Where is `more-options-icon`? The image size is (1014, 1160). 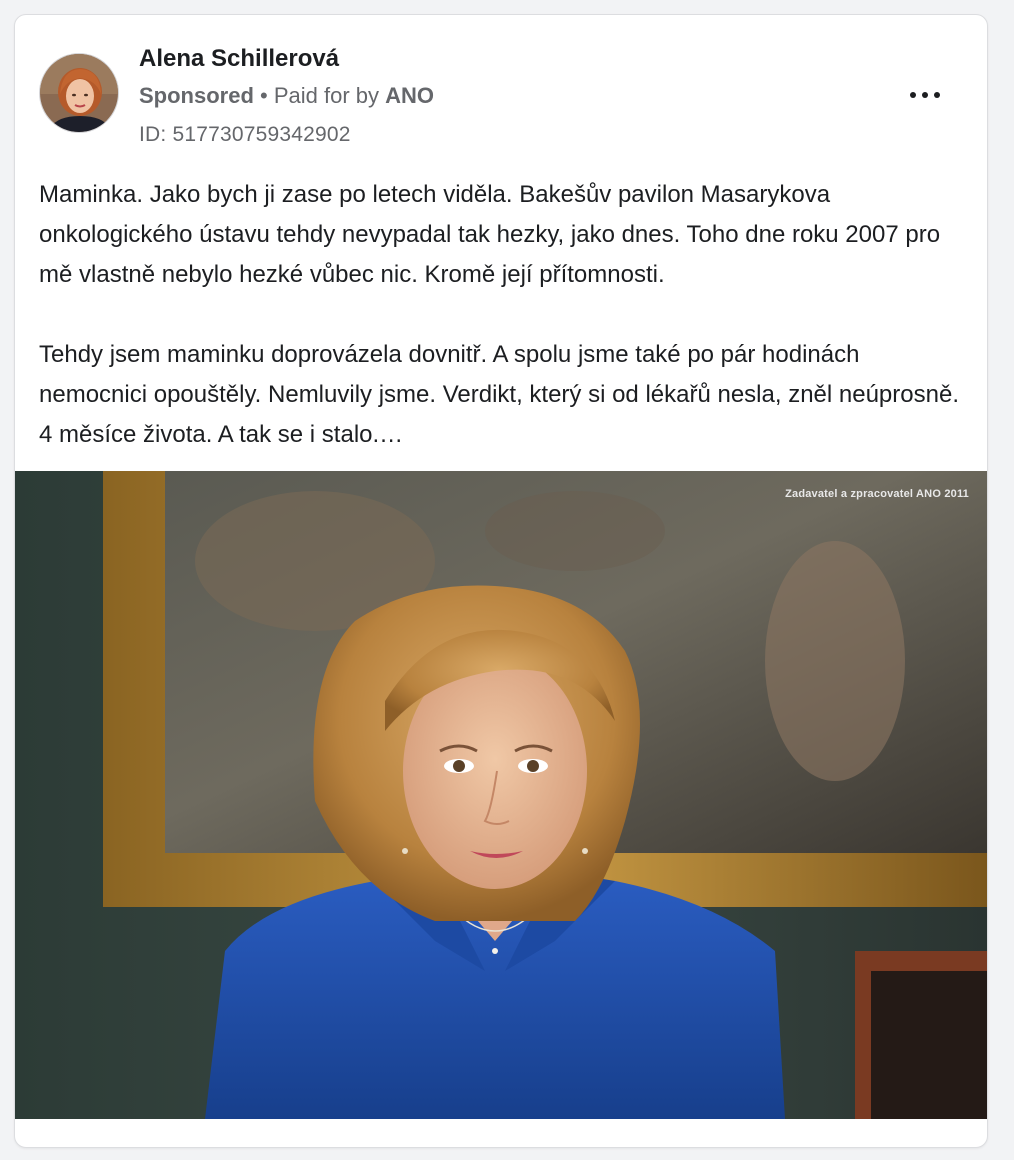 more-options-icon is located at coordinates (925, 95).